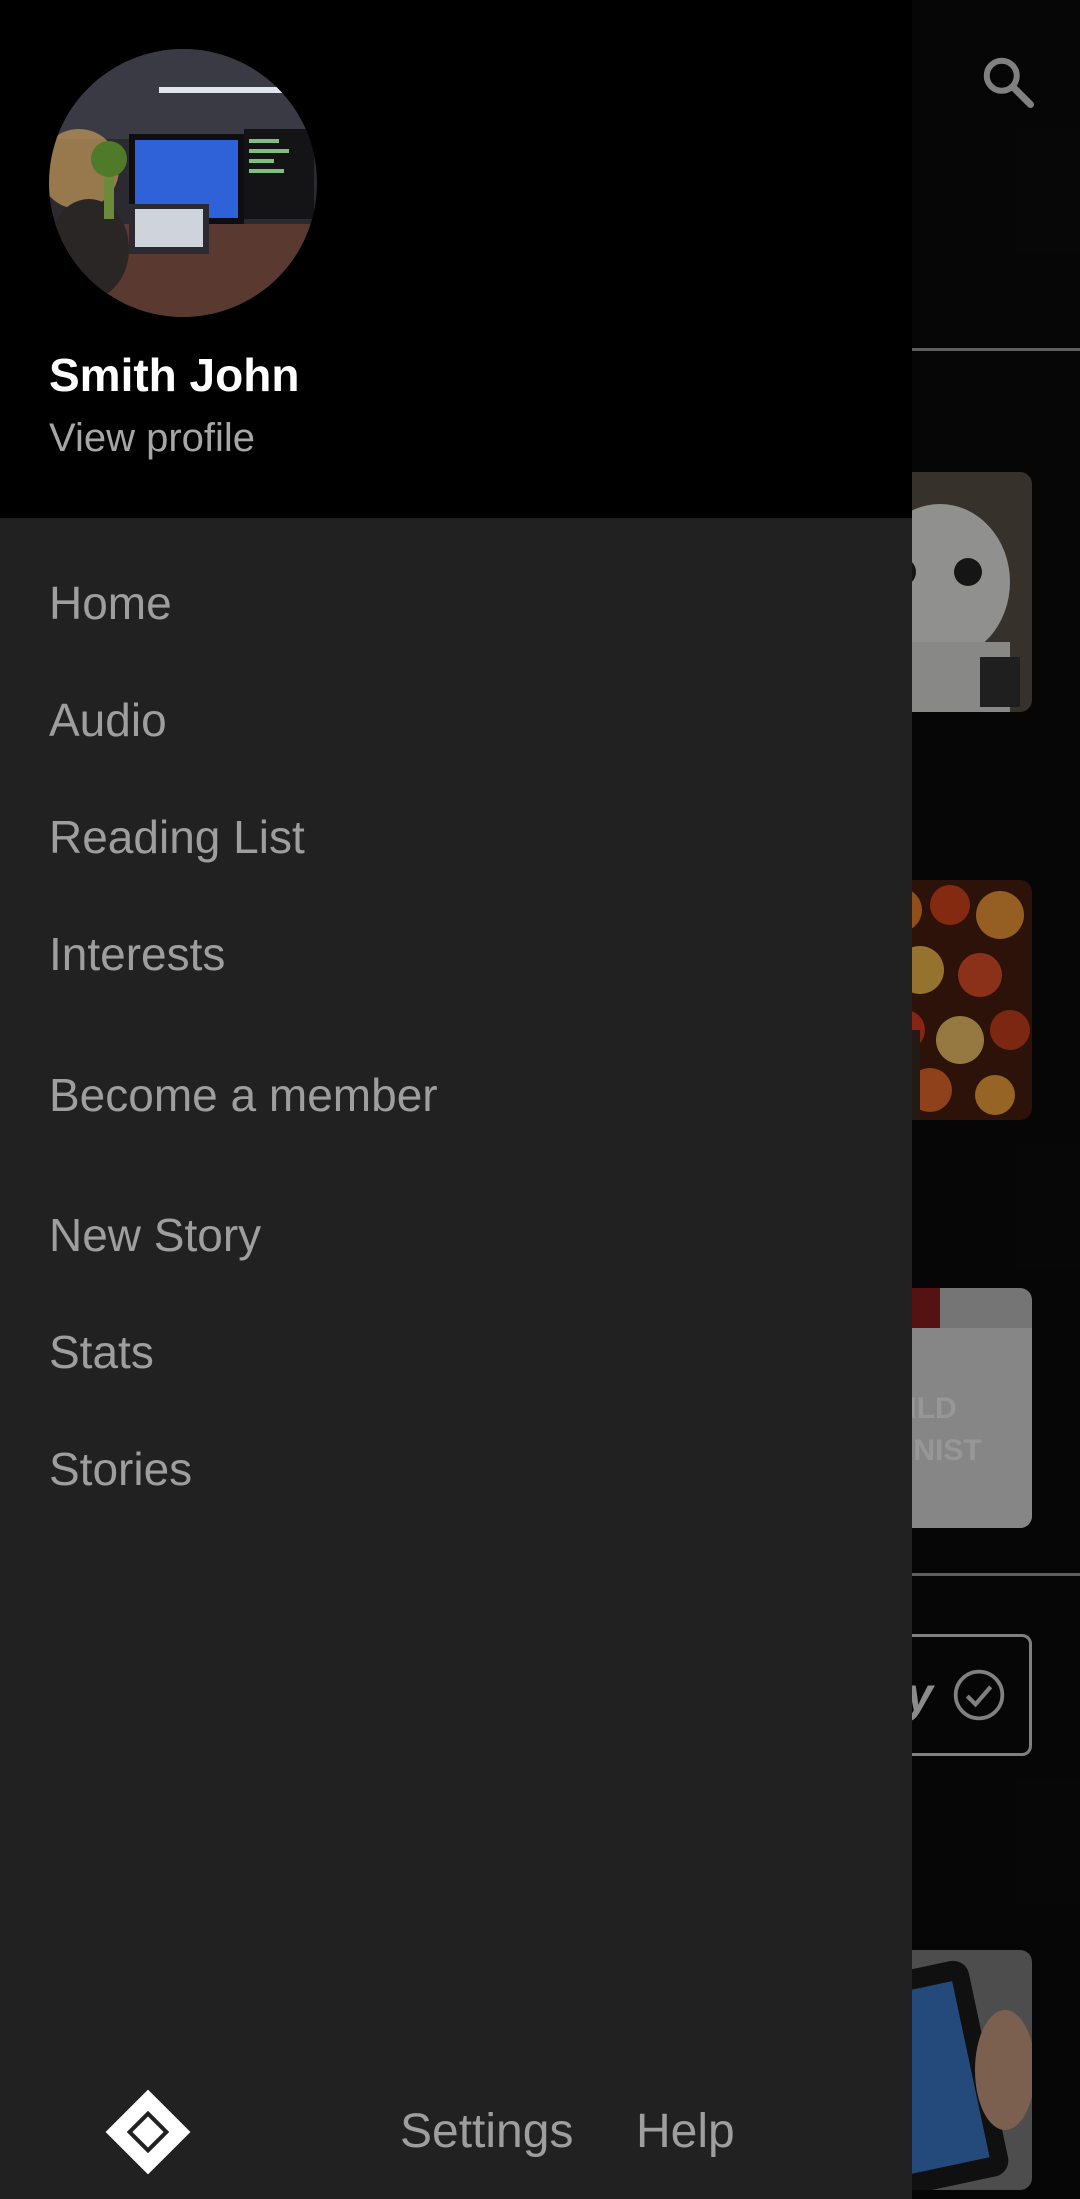  I want to click on help-link: Help, so click(685, 2131).